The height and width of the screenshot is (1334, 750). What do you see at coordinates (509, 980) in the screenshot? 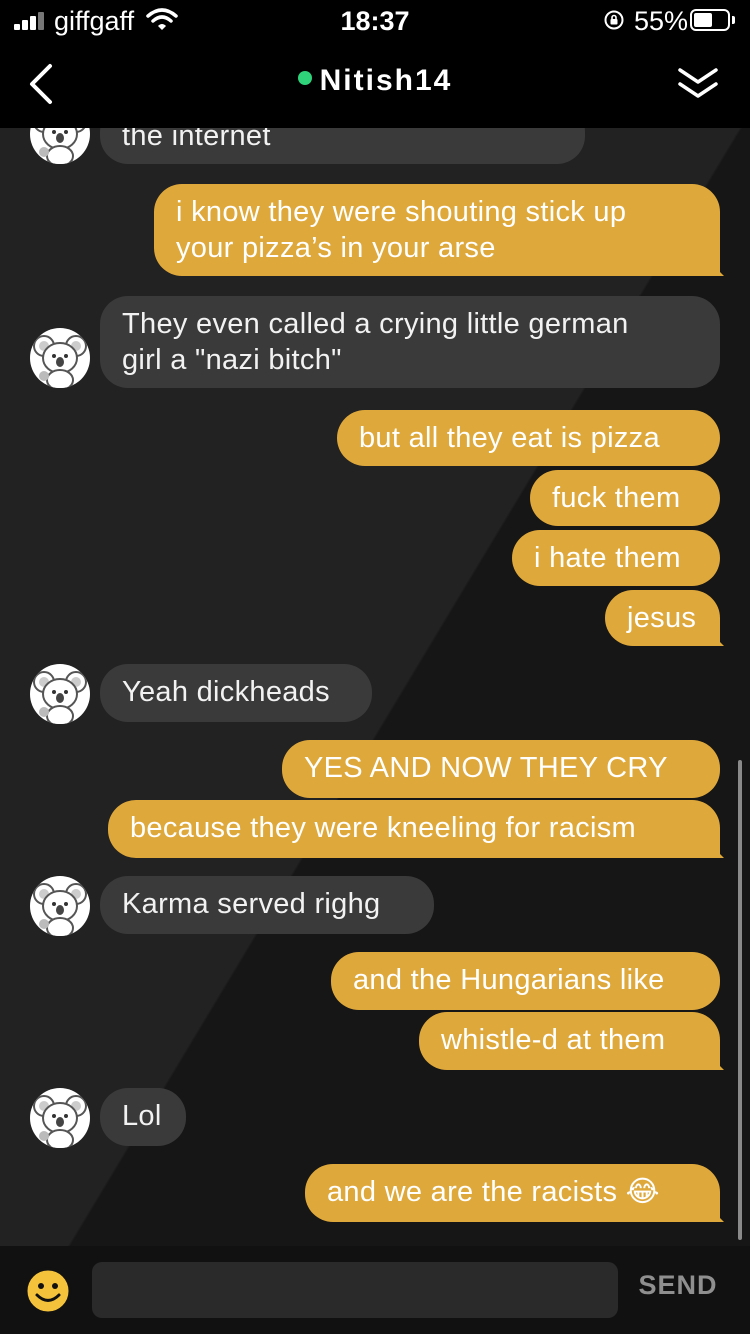
I see `message-text: and the Hungarians like` at bounding box center [509, 980].